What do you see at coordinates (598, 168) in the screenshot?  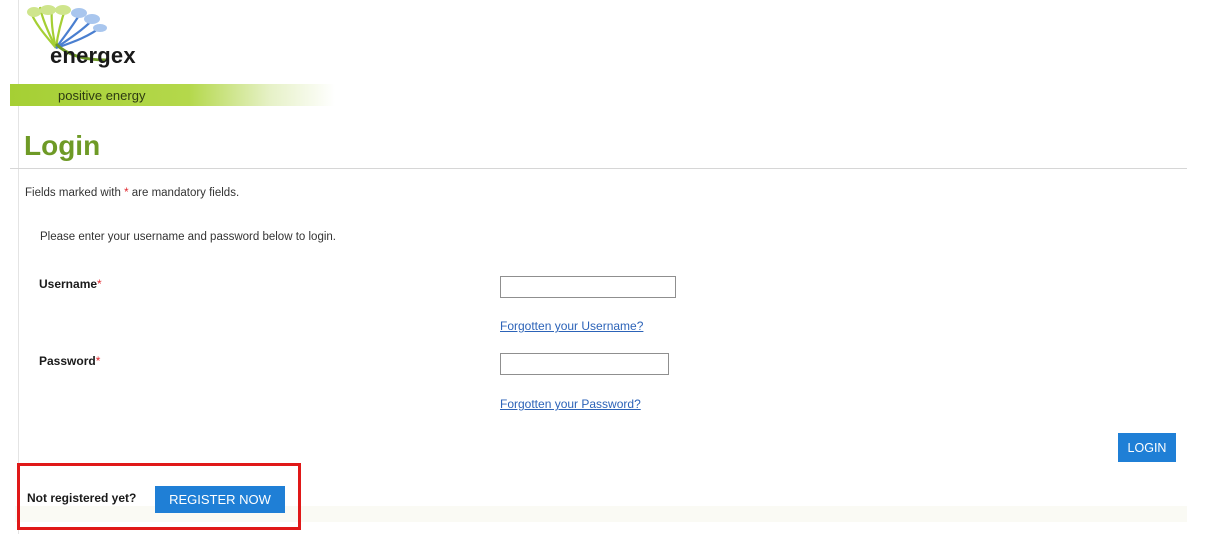 I see `title-divider` at bounding box center [598, 168].